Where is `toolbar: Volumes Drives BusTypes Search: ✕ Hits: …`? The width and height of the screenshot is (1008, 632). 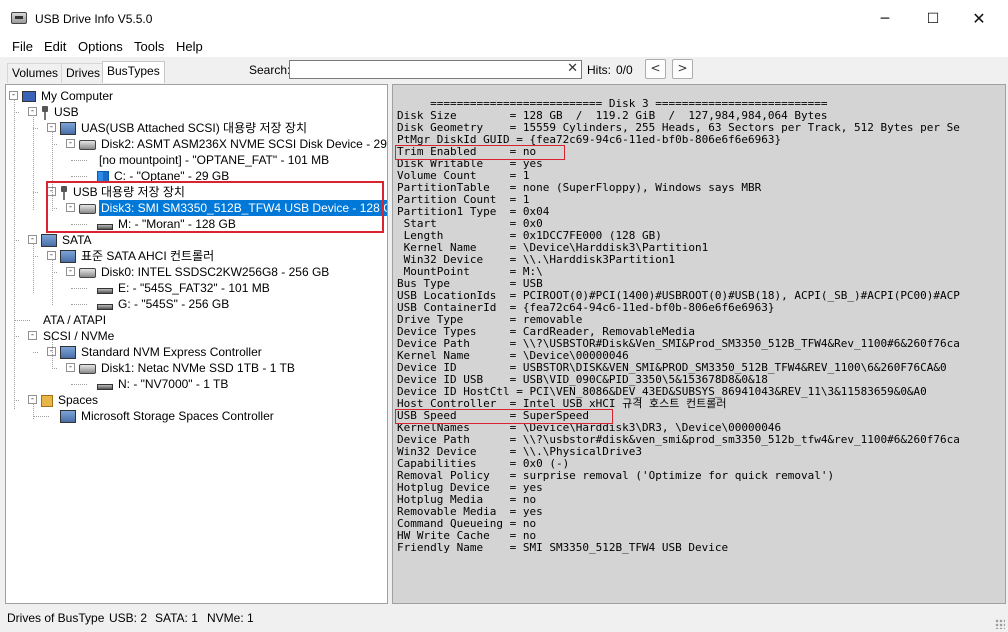
toolbar: Volumes Drives BusTypes Search: ✕ Hits: … is located at coordinates (504, 70).